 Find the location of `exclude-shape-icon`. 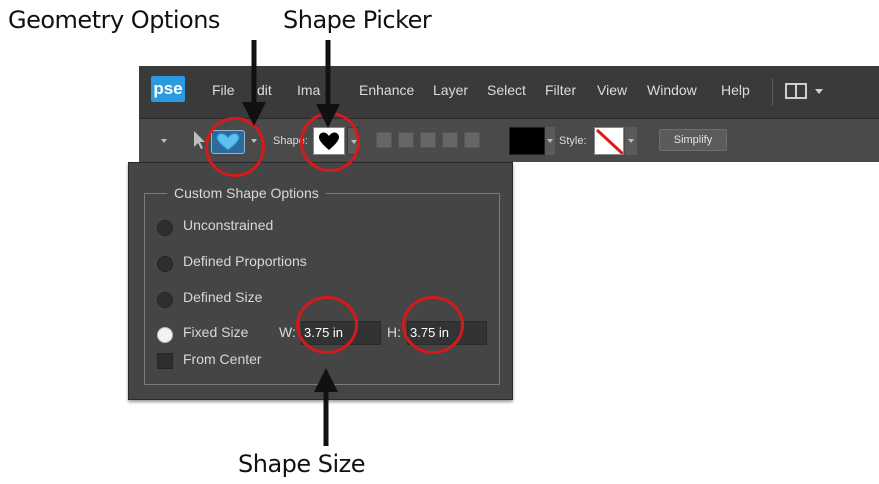

exclude-shape-icon is located at coordinates (472, 140).